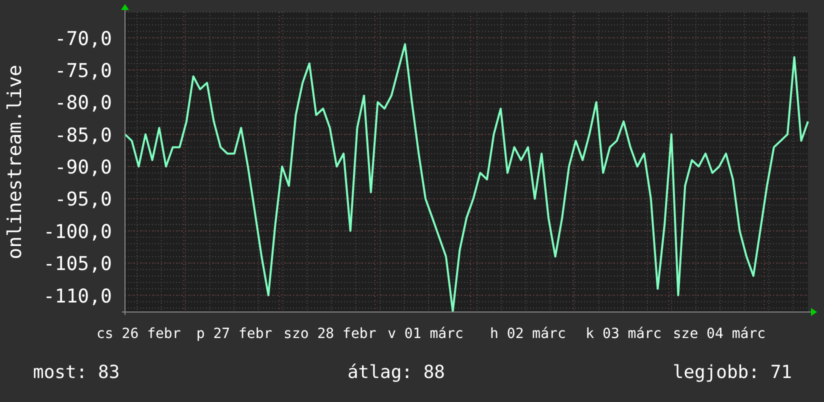 This screenshot has width=824, height=402. What do you see at coordinates (330, 334) in the screenshot?
I see `x-tick-label: szo 28 febr` at bounding box center [330, 334].